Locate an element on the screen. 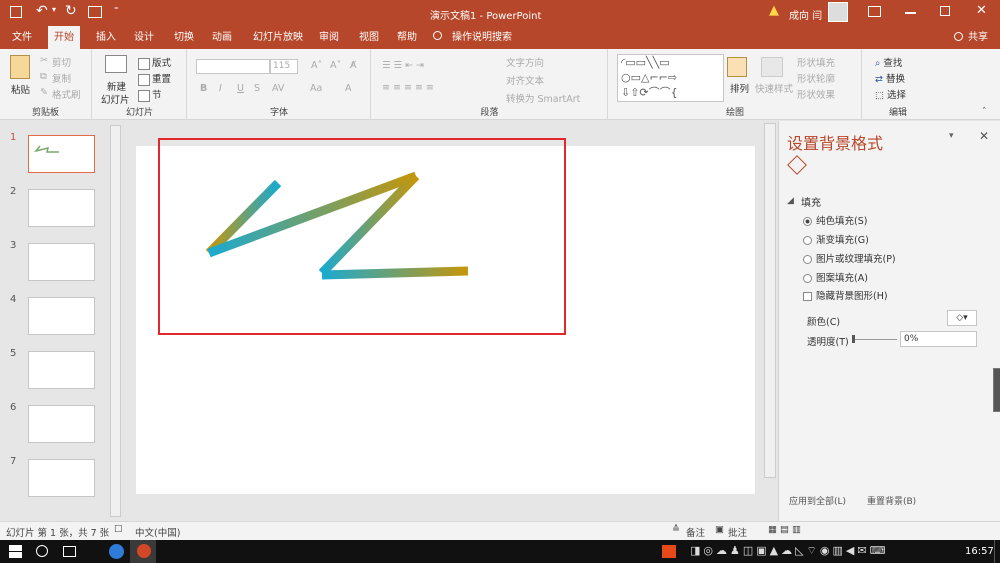 The image size is (1000, 563). arrange-icon is located at coordinates (737, 67).